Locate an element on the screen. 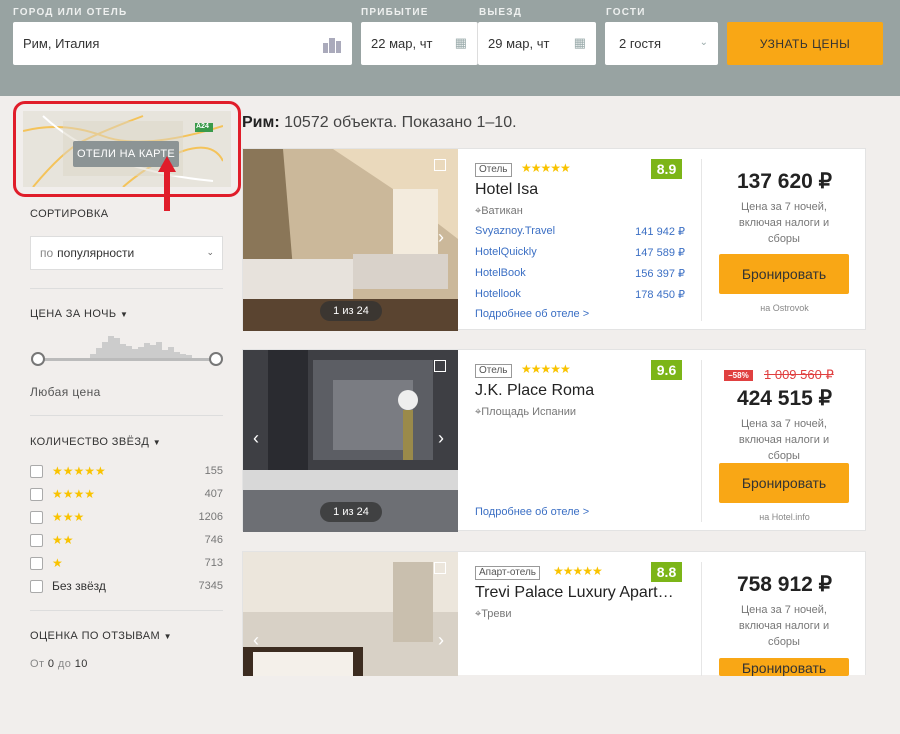 Image resolution: width=900 pixels, height=734 pixels. hotel-price: 758 912 ₽ is located at coordinates (784, 584).